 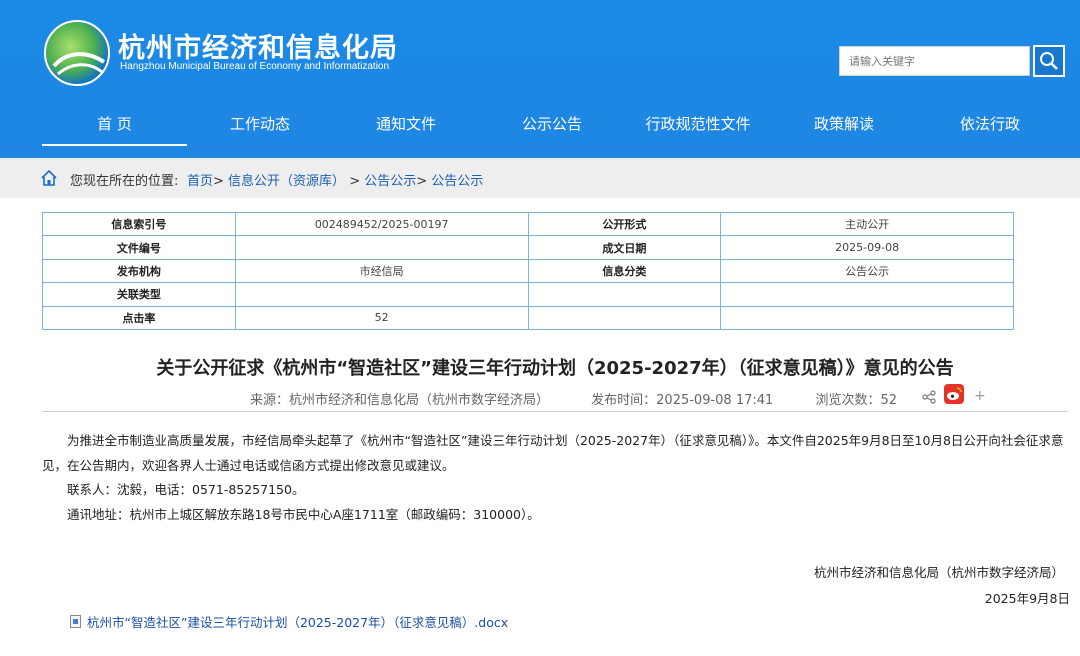 I want to click on table-row: 信息索引号 002489452/2025-00197 公开形式 主动公开, so click(x=528, y=224).